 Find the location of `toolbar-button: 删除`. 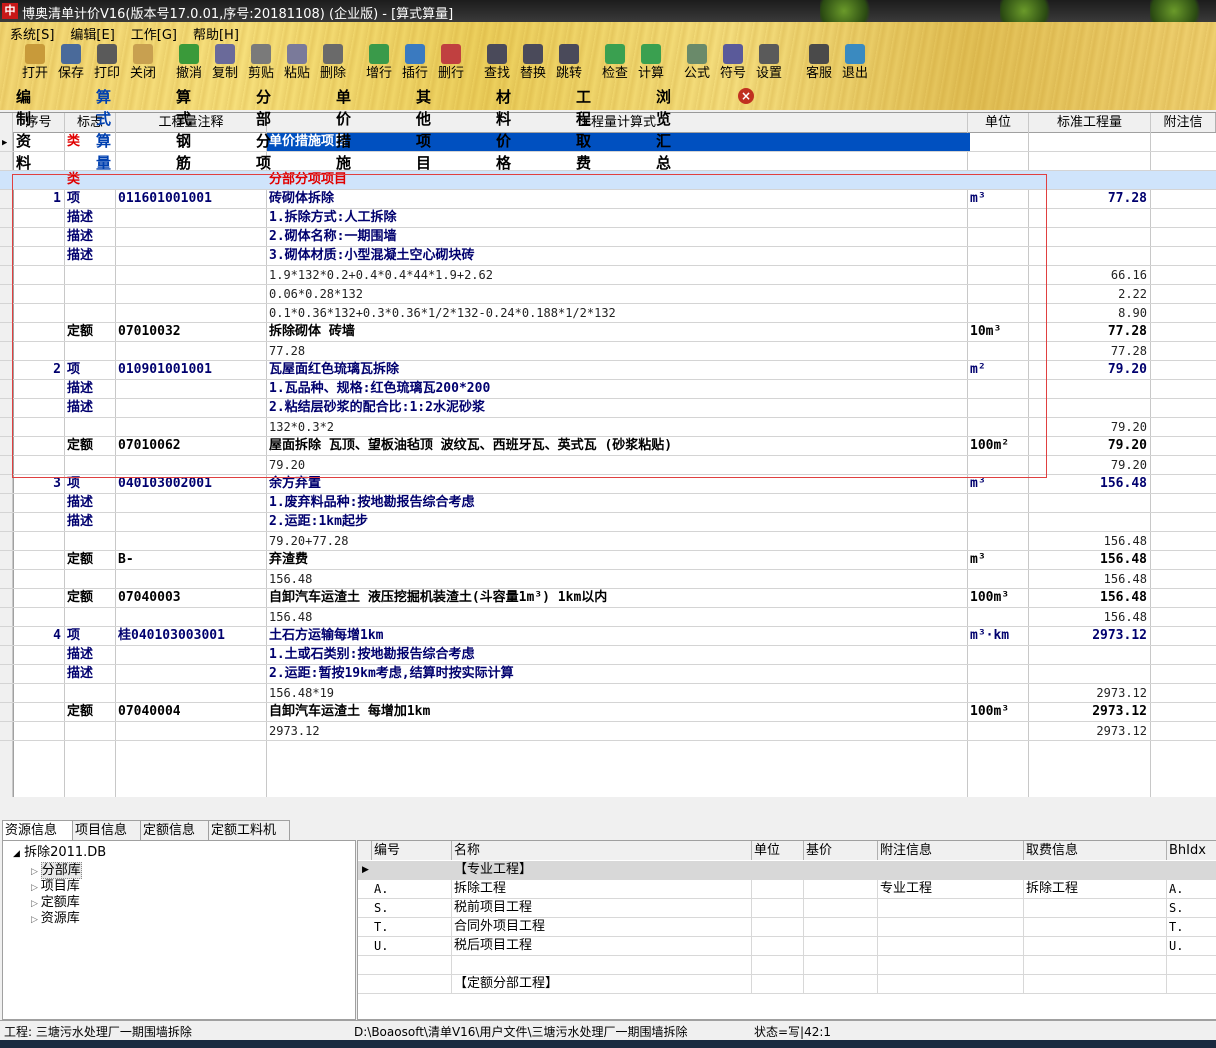

toolbar-button: 删除 is located at coordinates (333, 64).